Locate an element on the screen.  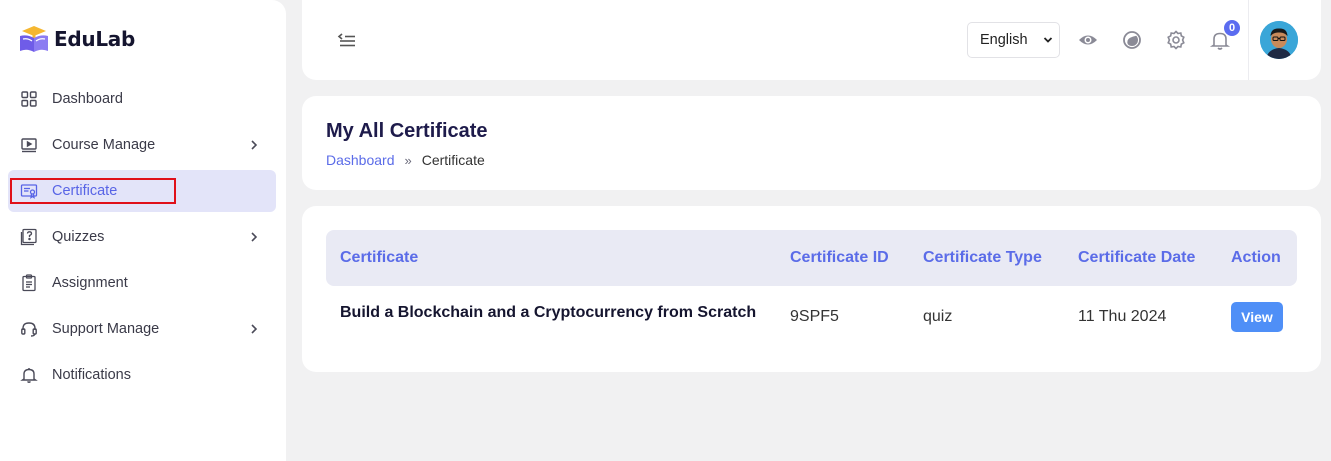
bell-icon is located at coordinates (29, 375).